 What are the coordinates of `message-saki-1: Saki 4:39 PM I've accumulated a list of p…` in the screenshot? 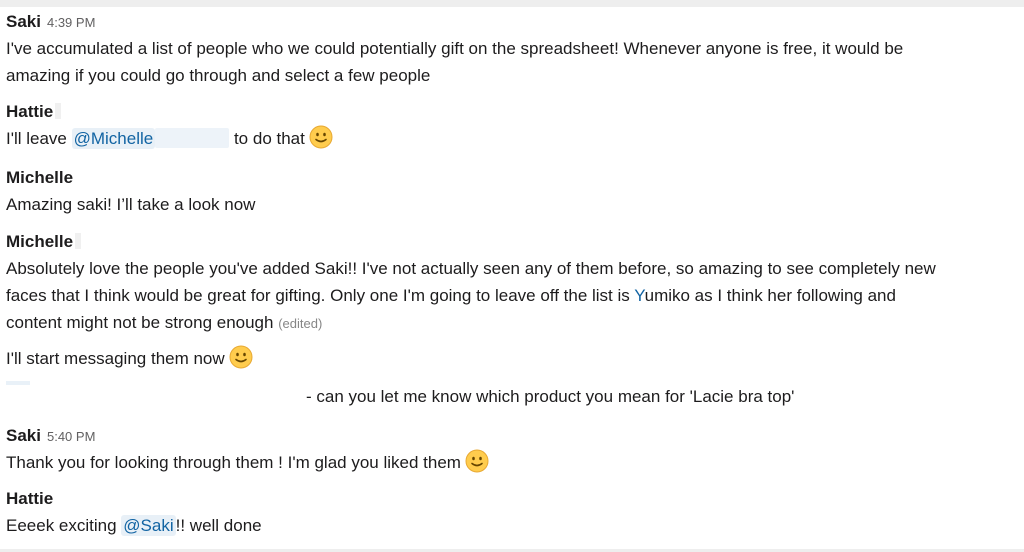 It's located at (511, 49).